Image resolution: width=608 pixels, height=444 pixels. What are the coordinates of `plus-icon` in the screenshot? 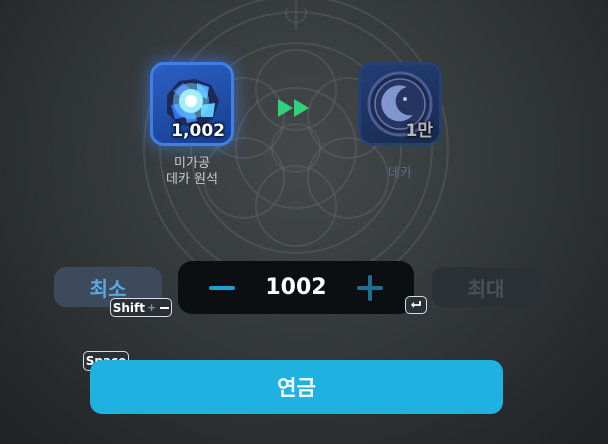 It's located at (370, 287).